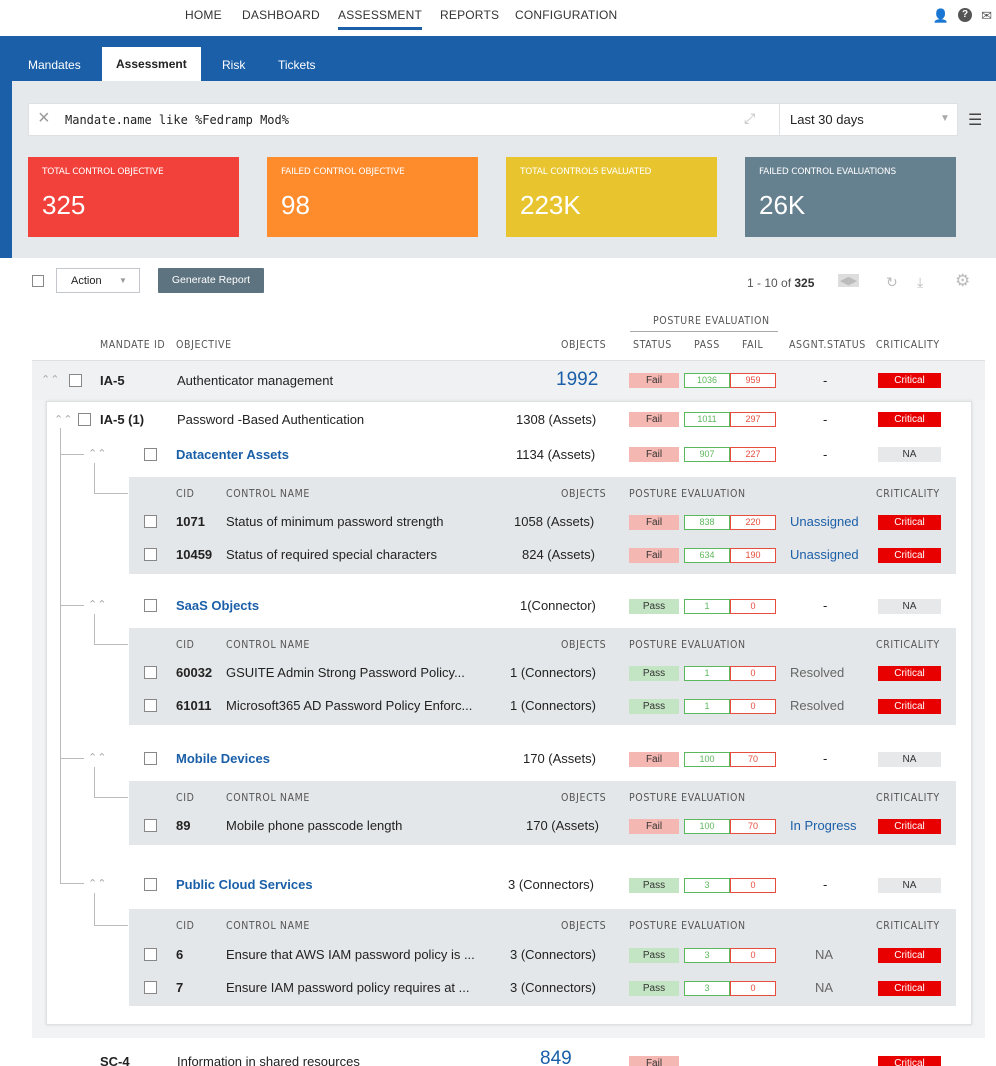 This screenshot has width=996, height=1066. Describe the element at coordinates (566, 15) in the screenshot. I see `nav-configuration: CONFIGURATION` at that location.